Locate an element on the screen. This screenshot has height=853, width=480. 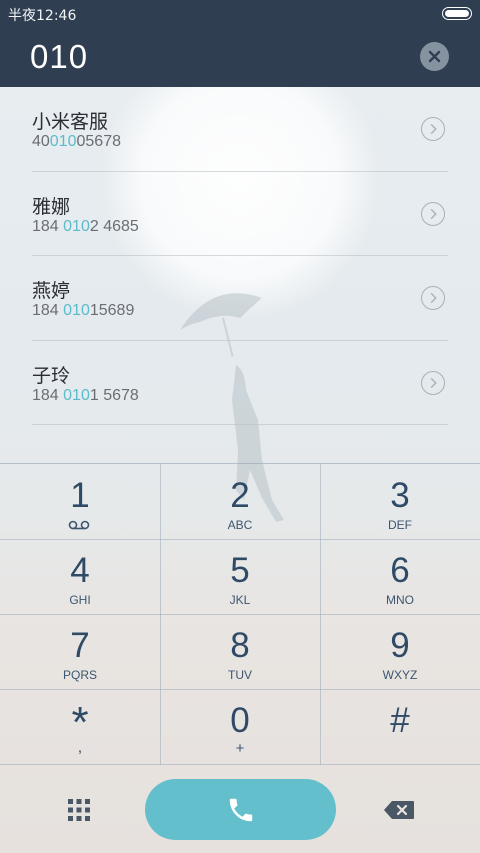
key-6: 6 MNO is located at coordinates (400, 576).